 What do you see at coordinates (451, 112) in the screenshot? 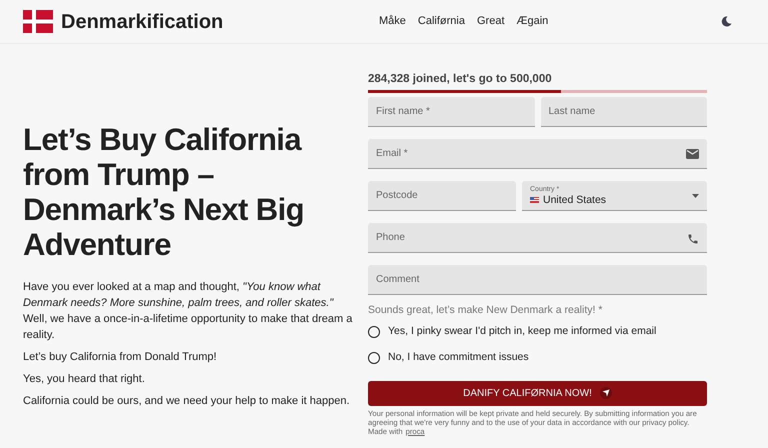
I see `input-field: First name *` at bounding box center [451, 112].